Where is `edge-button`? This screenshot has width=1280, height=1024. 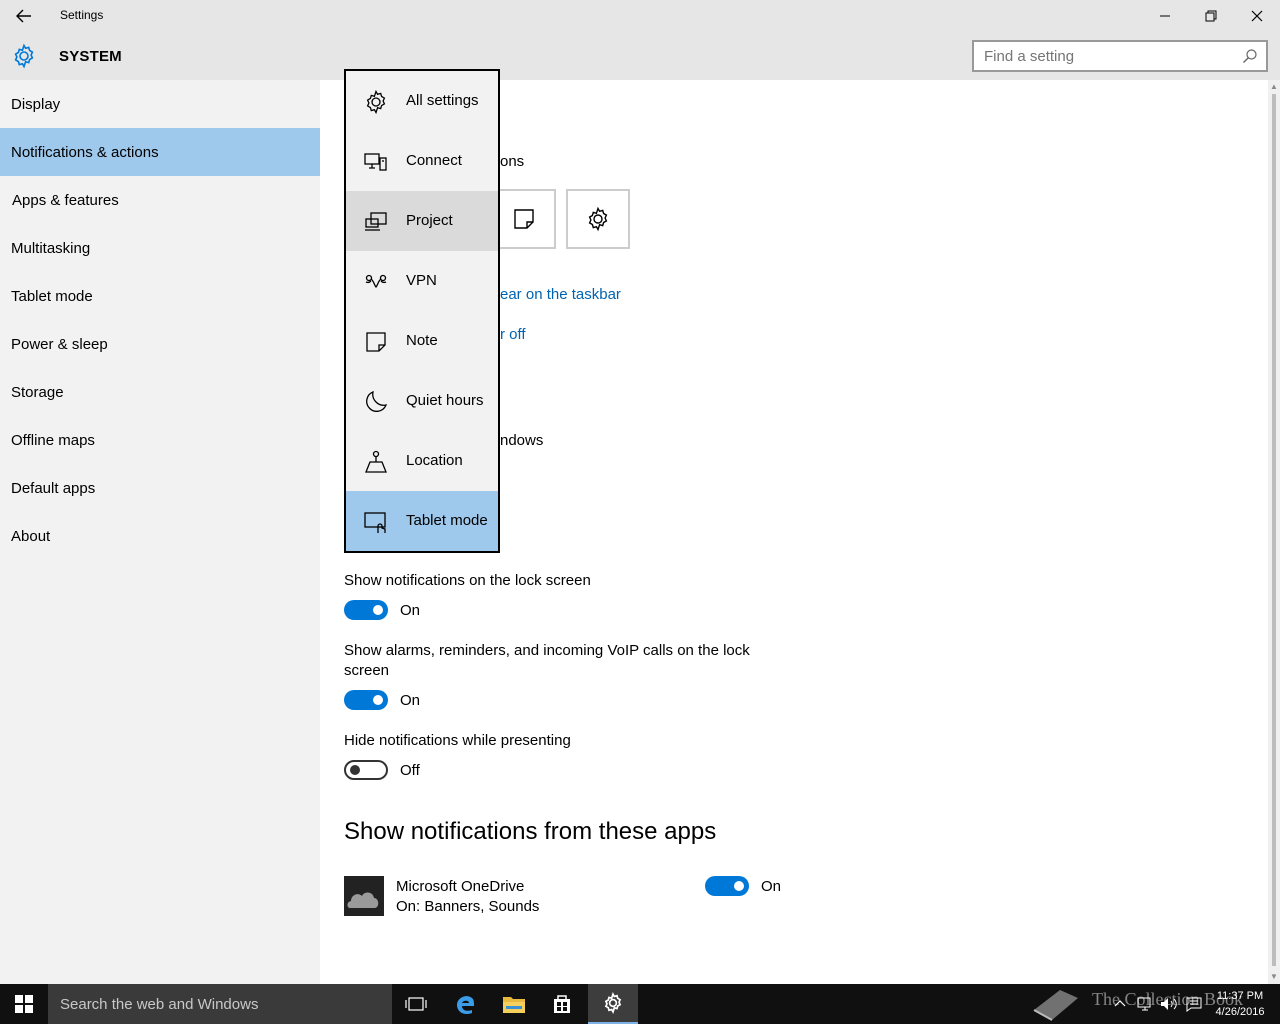
edge-button is located at coordinates (466, 1004).